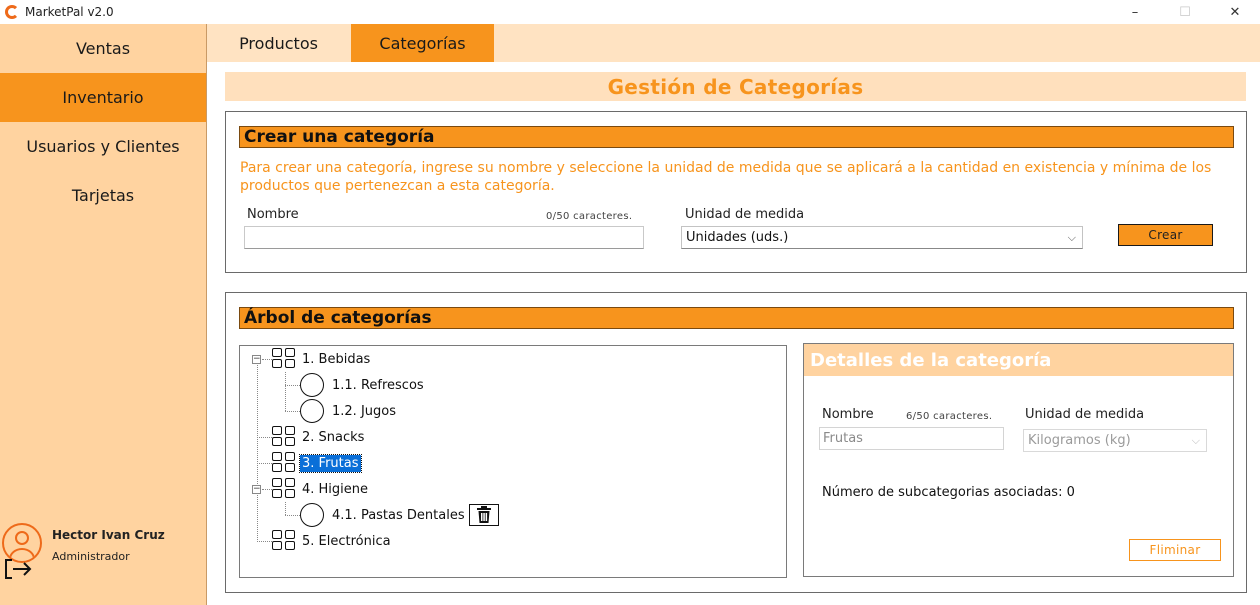  I want to click on details-name-input: Frutas, so click(911, 438).